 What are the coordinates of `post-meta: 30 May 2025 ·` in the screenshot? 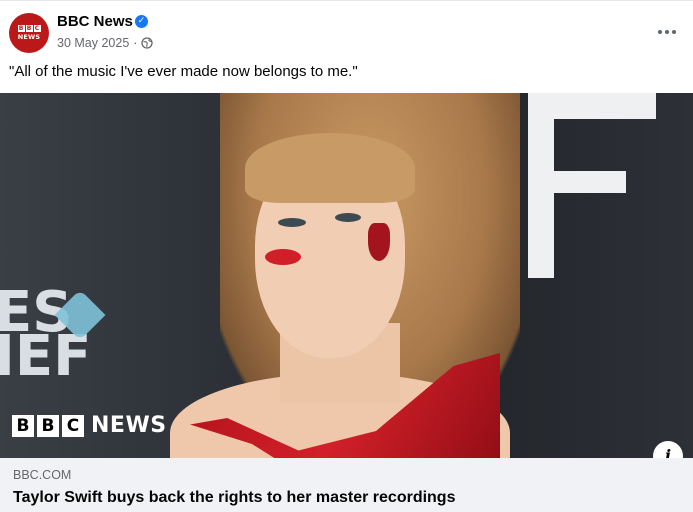 It's located at (105, 43).